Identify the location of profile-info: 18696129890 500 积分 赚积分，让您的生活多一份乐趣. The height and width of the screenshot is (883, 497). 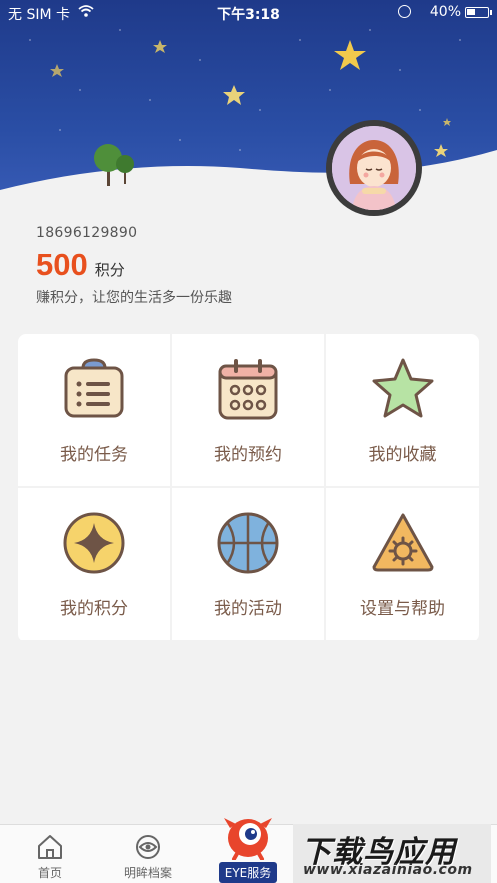
(134, 266).